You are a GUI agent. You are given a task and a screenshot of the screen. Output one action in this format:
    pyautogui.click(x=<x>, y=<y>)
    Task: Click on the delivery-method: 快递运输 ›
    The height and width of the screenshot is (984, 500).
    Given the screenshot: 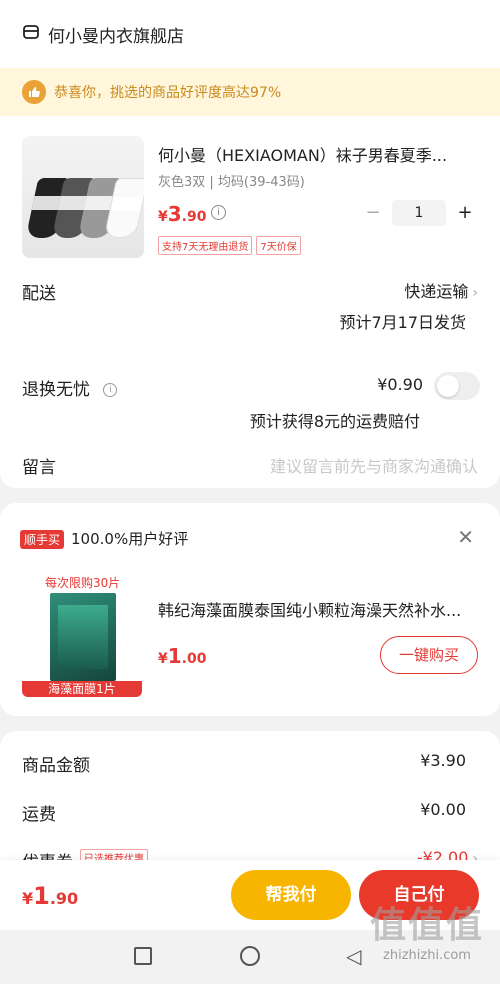 What is the action you would take?
    pyautogui.click(x=441, y=290)
    